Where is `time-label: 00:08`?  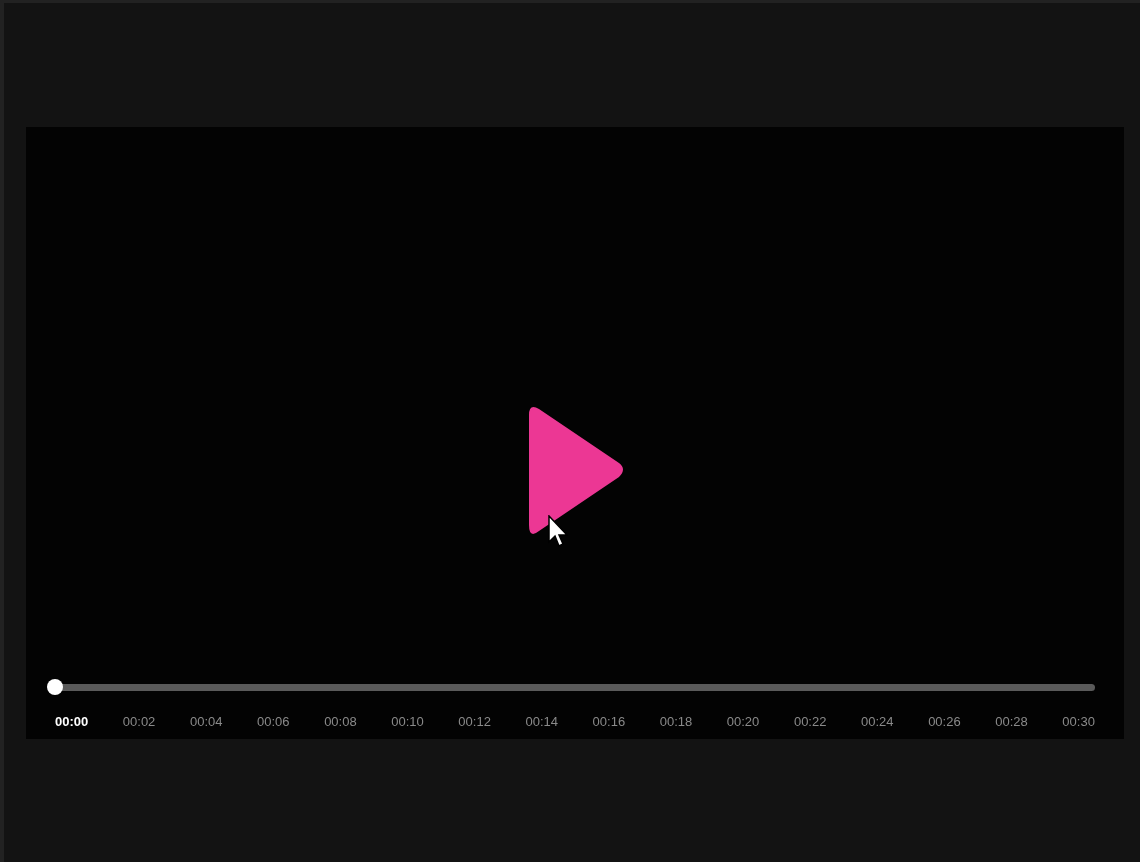 time-label: 00:08 is located at coordinates (340, 722).